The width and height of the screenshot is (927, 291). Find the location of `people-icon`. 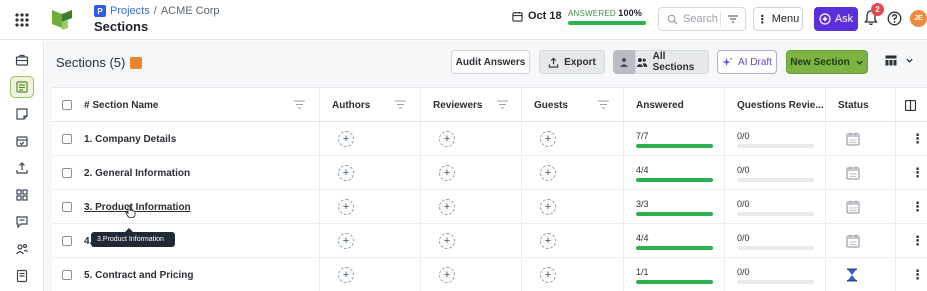

people-icon is located at coordinates (22, 249).